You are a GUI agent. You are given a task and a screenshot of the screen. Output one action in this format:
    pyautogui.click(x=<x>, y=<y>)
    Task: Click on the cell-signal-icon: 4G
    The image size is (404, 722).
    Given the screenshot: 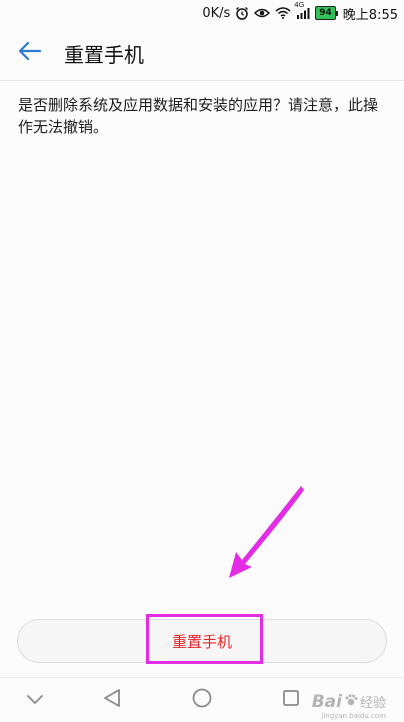 What is the action you would take?
    pyautogui.click(x=302, y=10)
    